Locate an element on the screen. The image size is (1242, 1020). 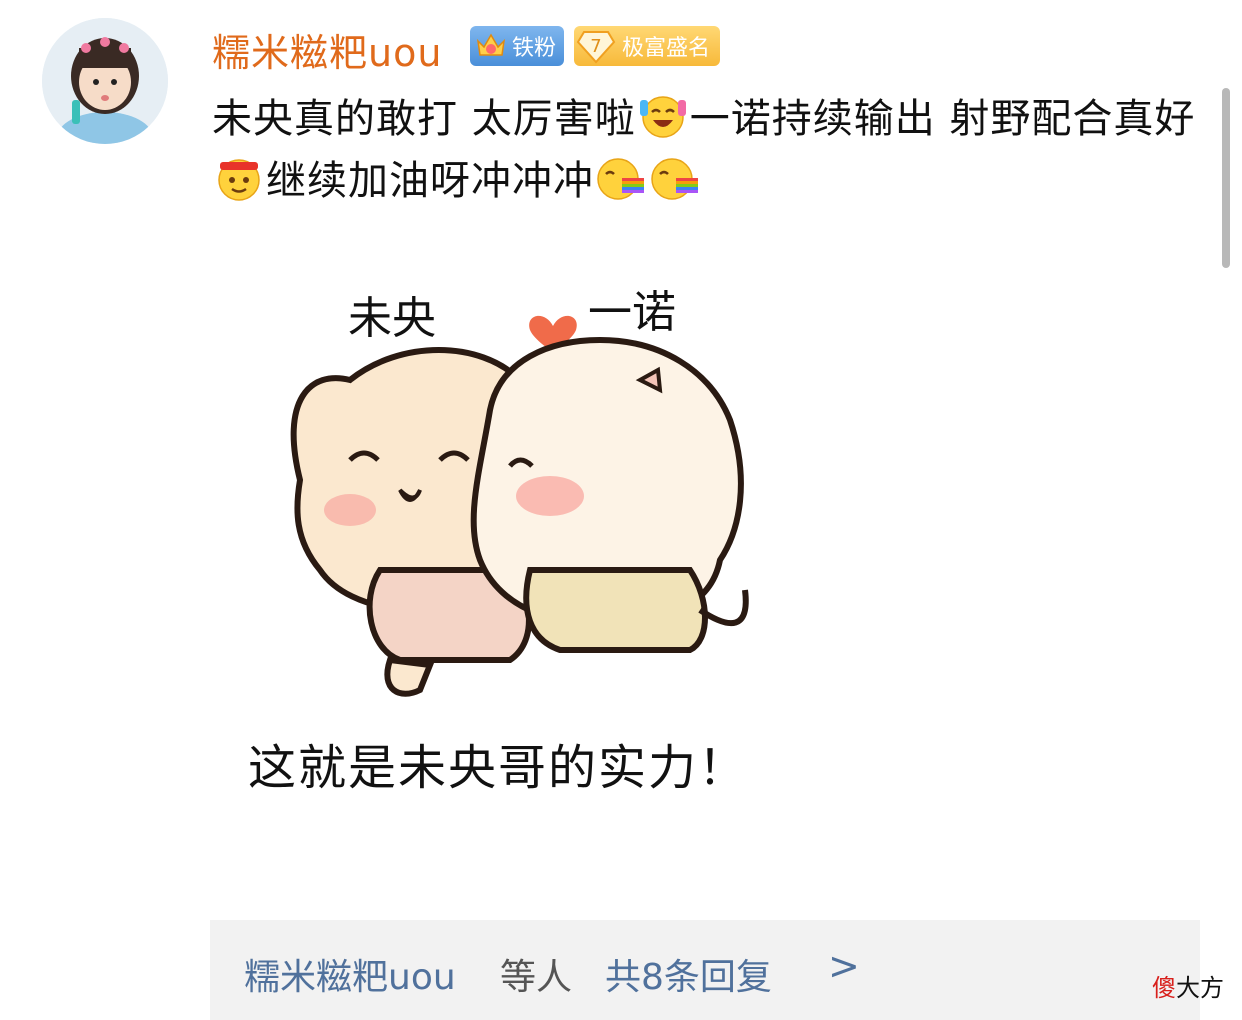
comment-part-2: 一诺持续输出 射野配合真好 is located at coordinates (942, 119).